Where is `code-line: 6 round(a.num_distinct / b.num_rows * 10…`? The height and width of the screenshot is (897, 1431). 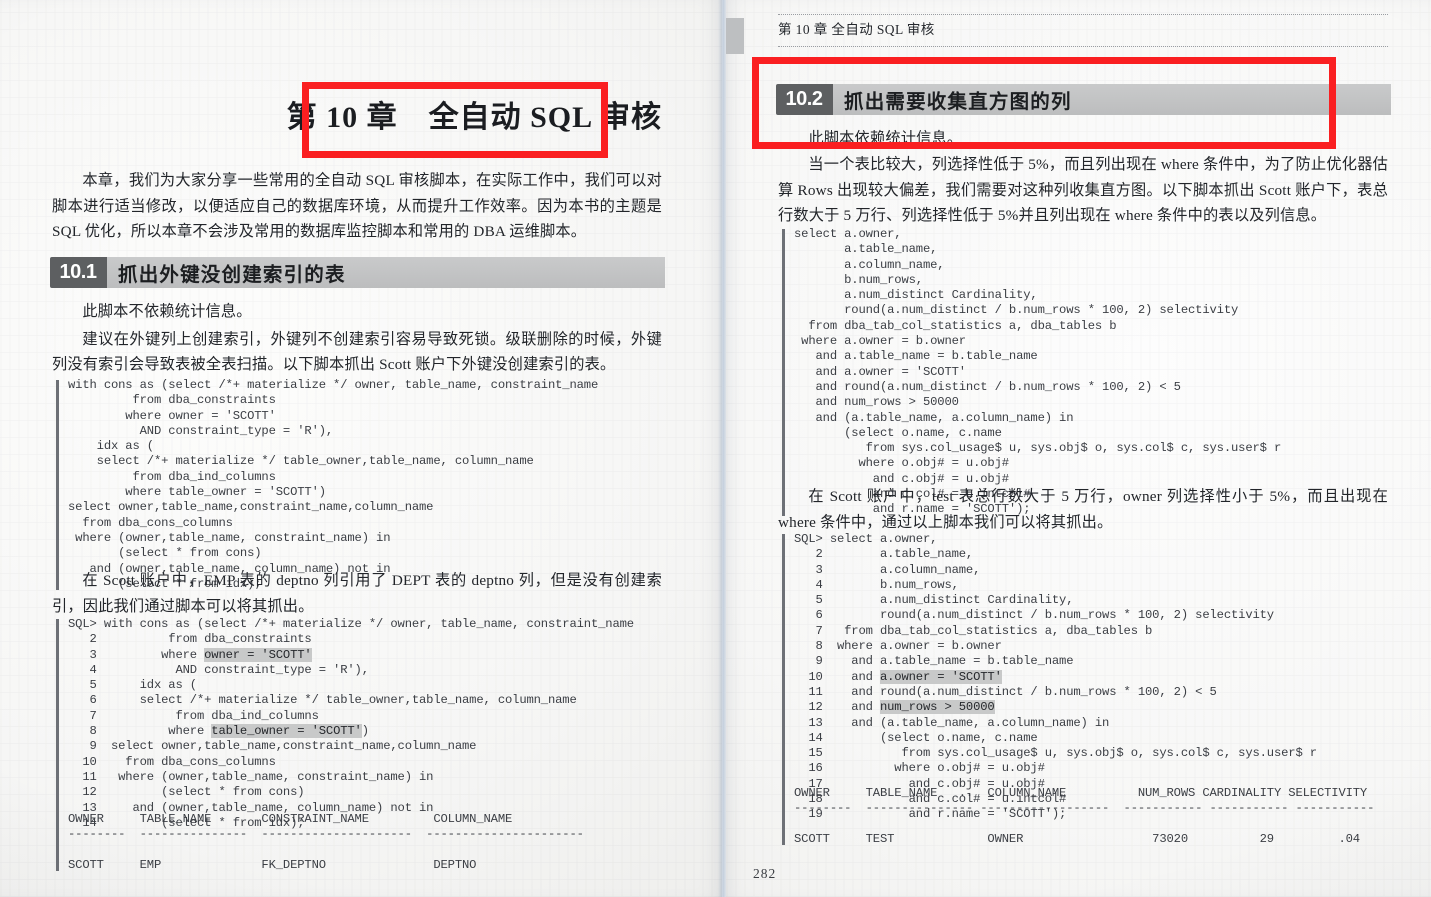
code-line: 6 round(a.num_distinct / b.num_rows * 10… is located at coordinates (1034, 615).